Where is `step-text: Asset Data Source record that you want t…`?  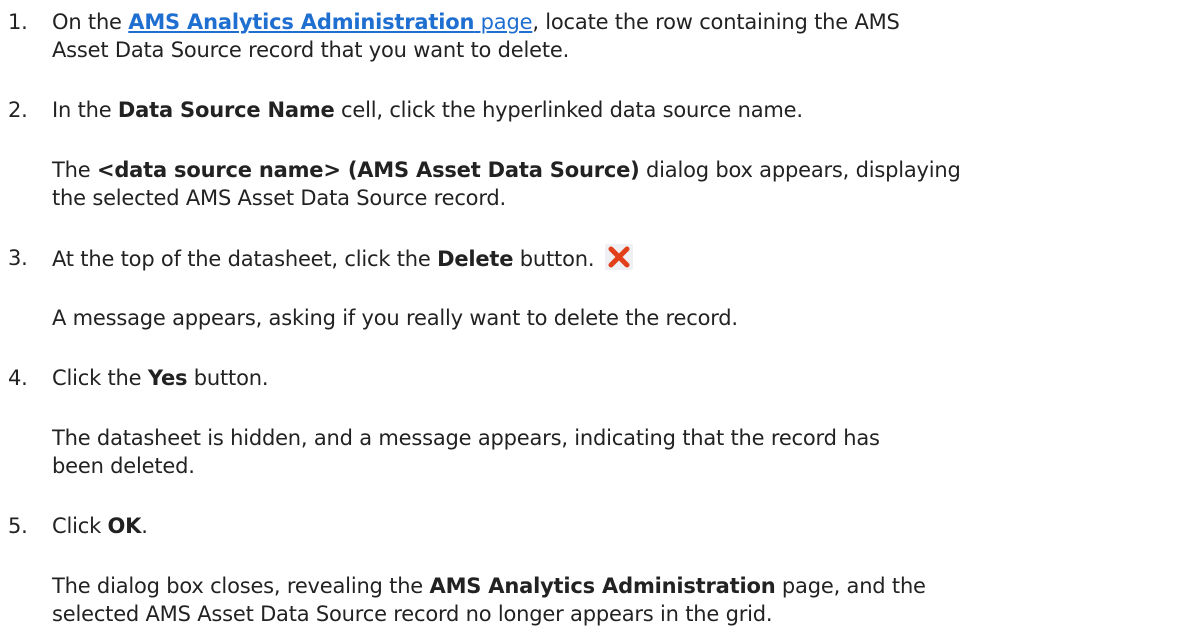 step-text: Asset Data Source record that you want t… is located at coordinates (311, 50).